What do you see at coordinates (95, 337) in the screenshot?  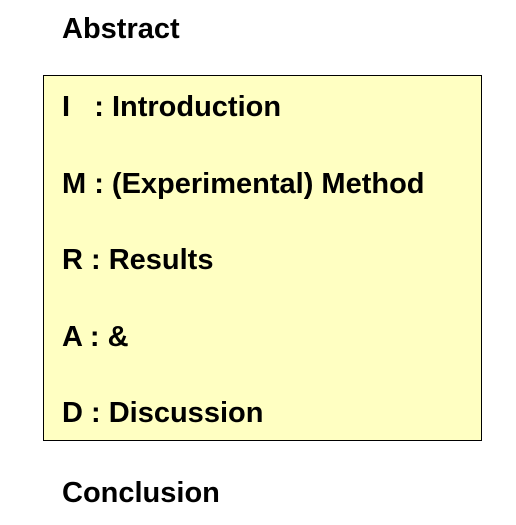 I see `imrad-row-and: A : &` at bounding box center [95, 337].